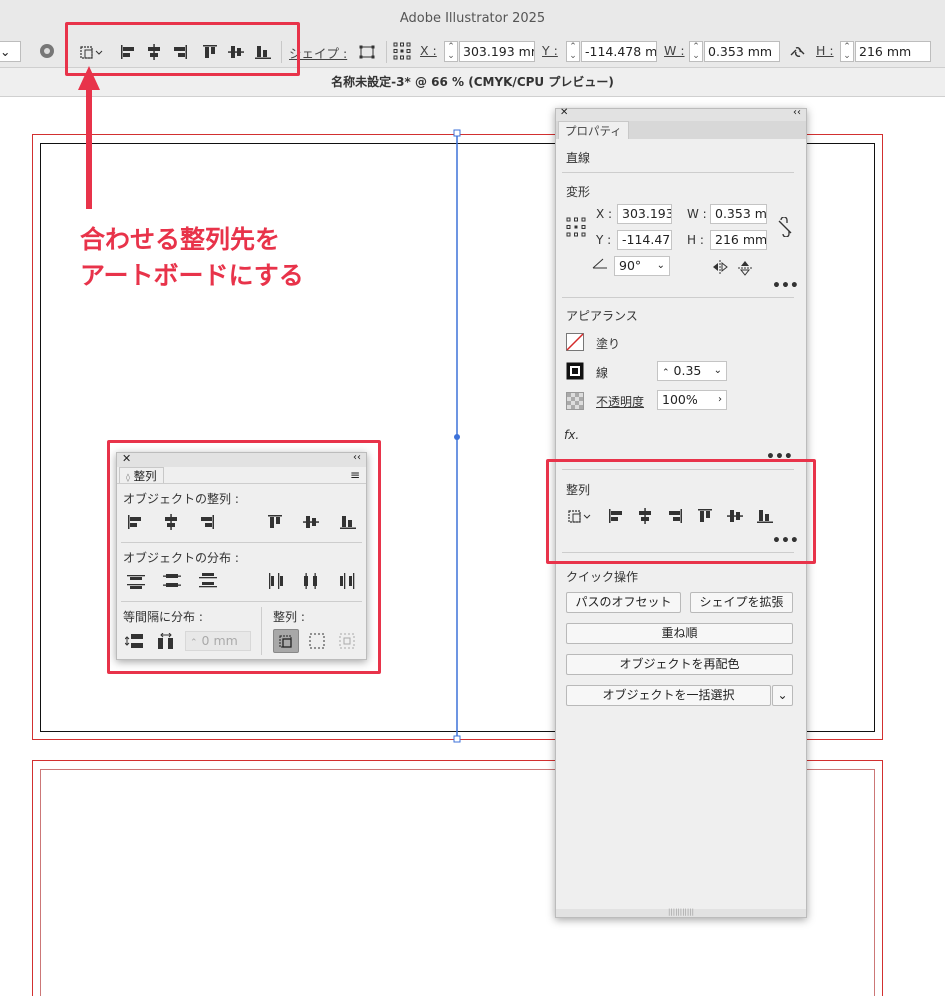  What do you see at coordinates (355, 475) in the screenshot?
I see `panel-menu-icon: ≡` at bounding box center [355, 475].